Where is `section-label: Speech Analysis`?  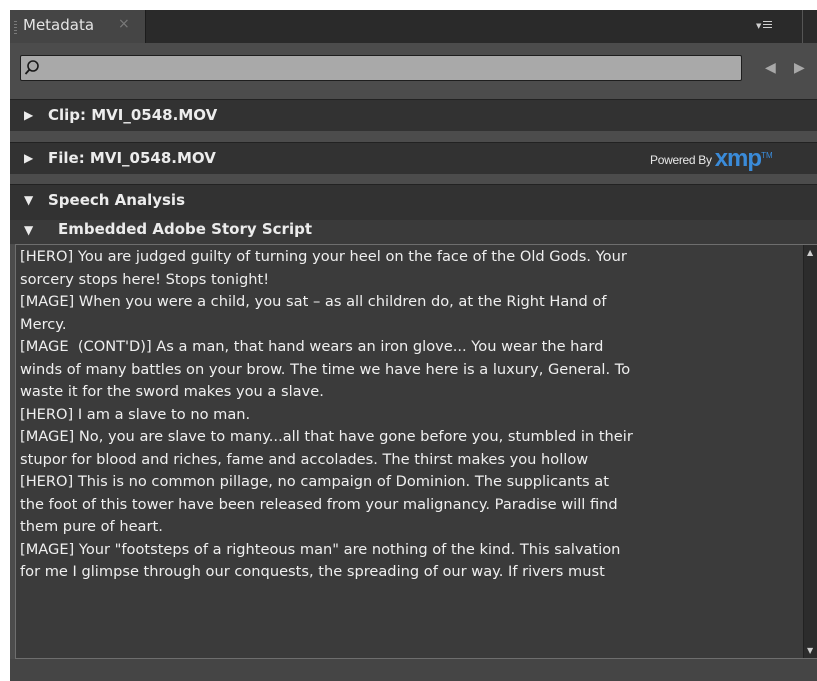
section-label: Speech Analysis is located at coordinates (117, 200).